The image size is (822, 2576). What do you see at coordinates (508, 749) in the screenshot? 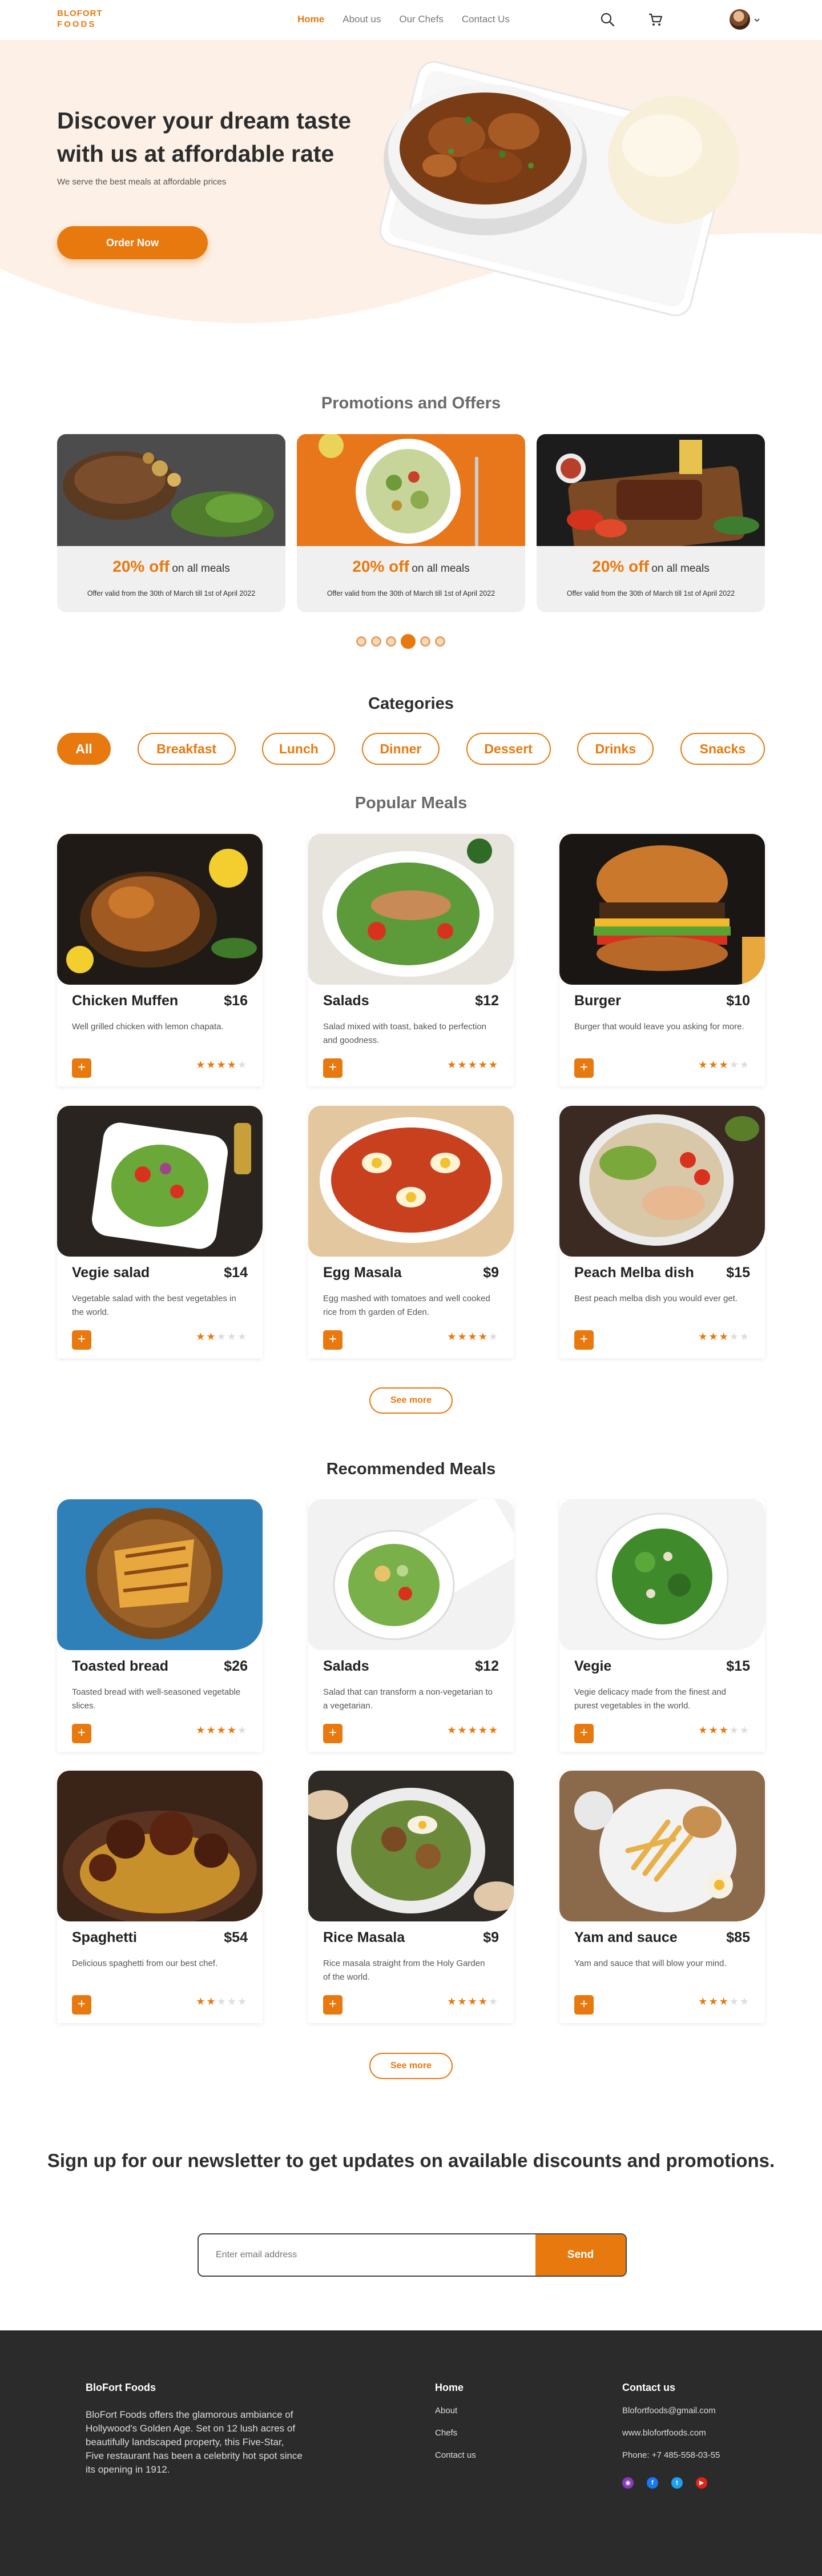
I see `category-dessert: Dessert` at bounding box center [508, 749].